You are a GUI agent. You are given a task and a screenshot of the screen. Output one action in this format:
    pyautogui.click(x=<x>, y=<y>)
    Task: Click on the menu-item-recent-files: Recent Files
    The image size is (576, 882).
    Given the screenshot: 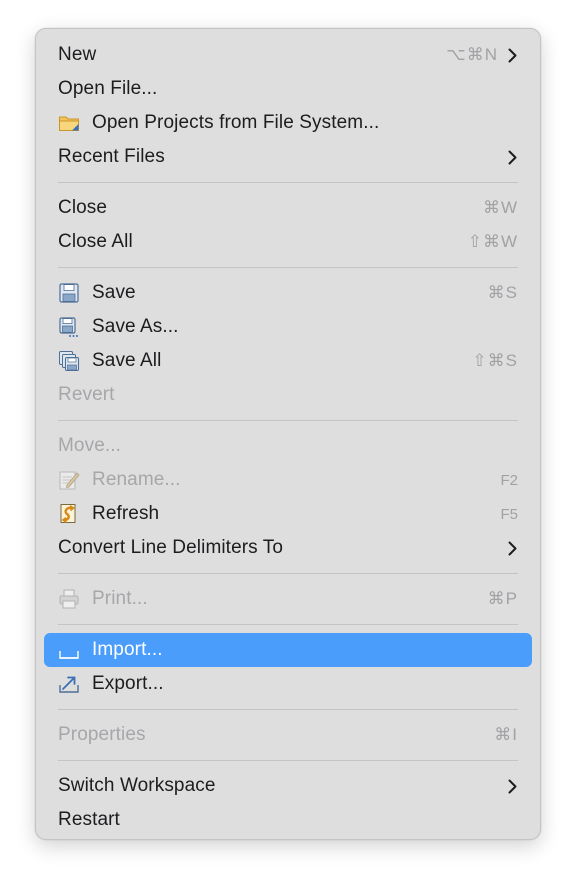 What is the action you would take?
    pyautogui.click(x=288, y=157)
    